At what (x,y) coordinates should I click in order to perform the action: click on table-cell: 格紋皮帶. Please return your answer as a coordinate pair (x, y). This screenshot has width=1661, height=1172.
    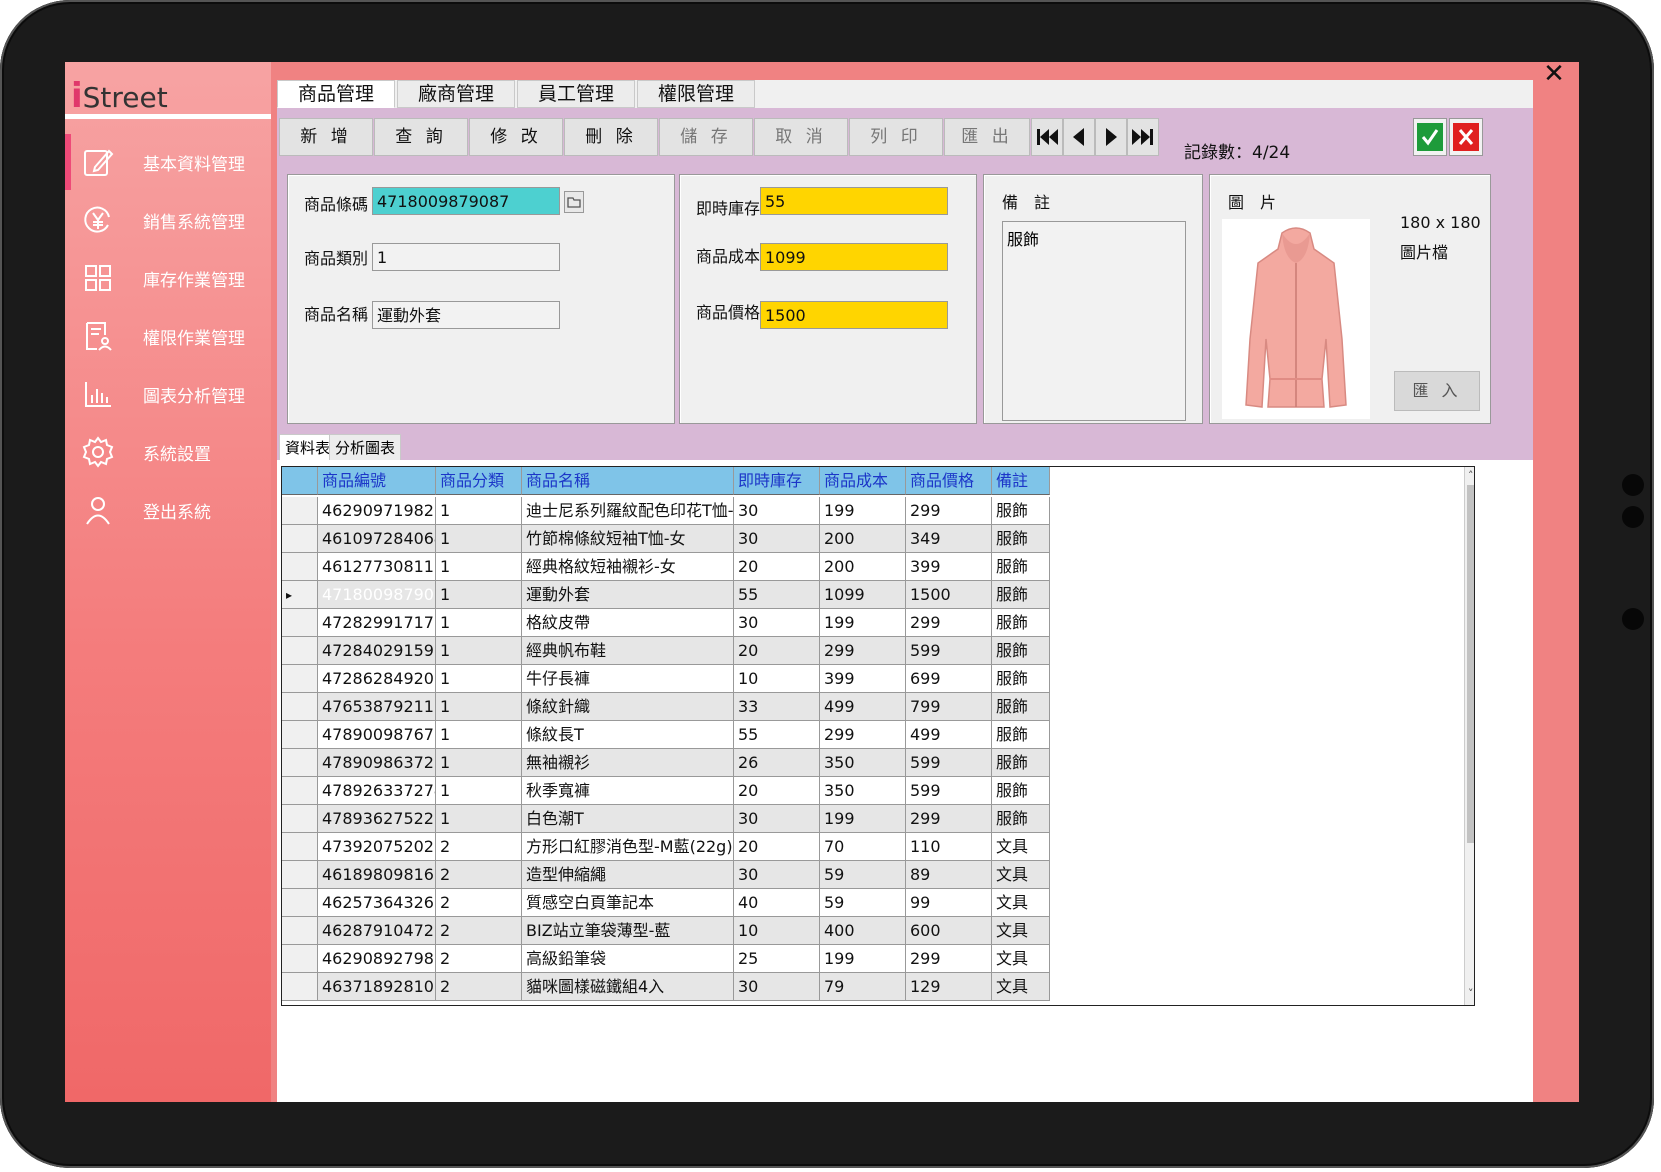
    Looking at the image, I should click on (628, 623).